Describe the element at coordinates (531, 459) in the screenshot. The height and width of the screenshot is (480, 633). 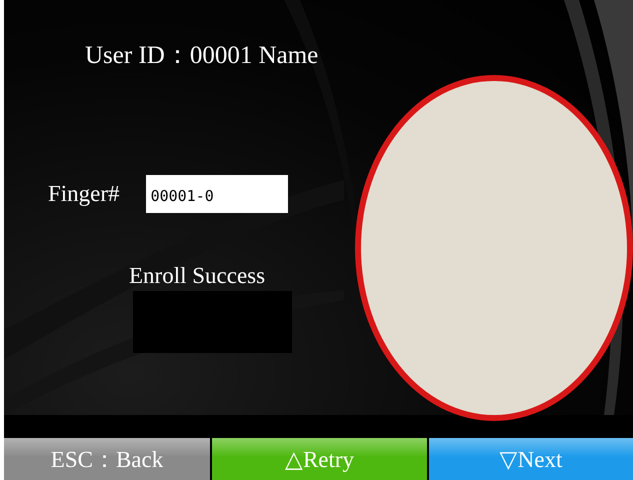
I see `softkey-button: ▽Next` at that location.